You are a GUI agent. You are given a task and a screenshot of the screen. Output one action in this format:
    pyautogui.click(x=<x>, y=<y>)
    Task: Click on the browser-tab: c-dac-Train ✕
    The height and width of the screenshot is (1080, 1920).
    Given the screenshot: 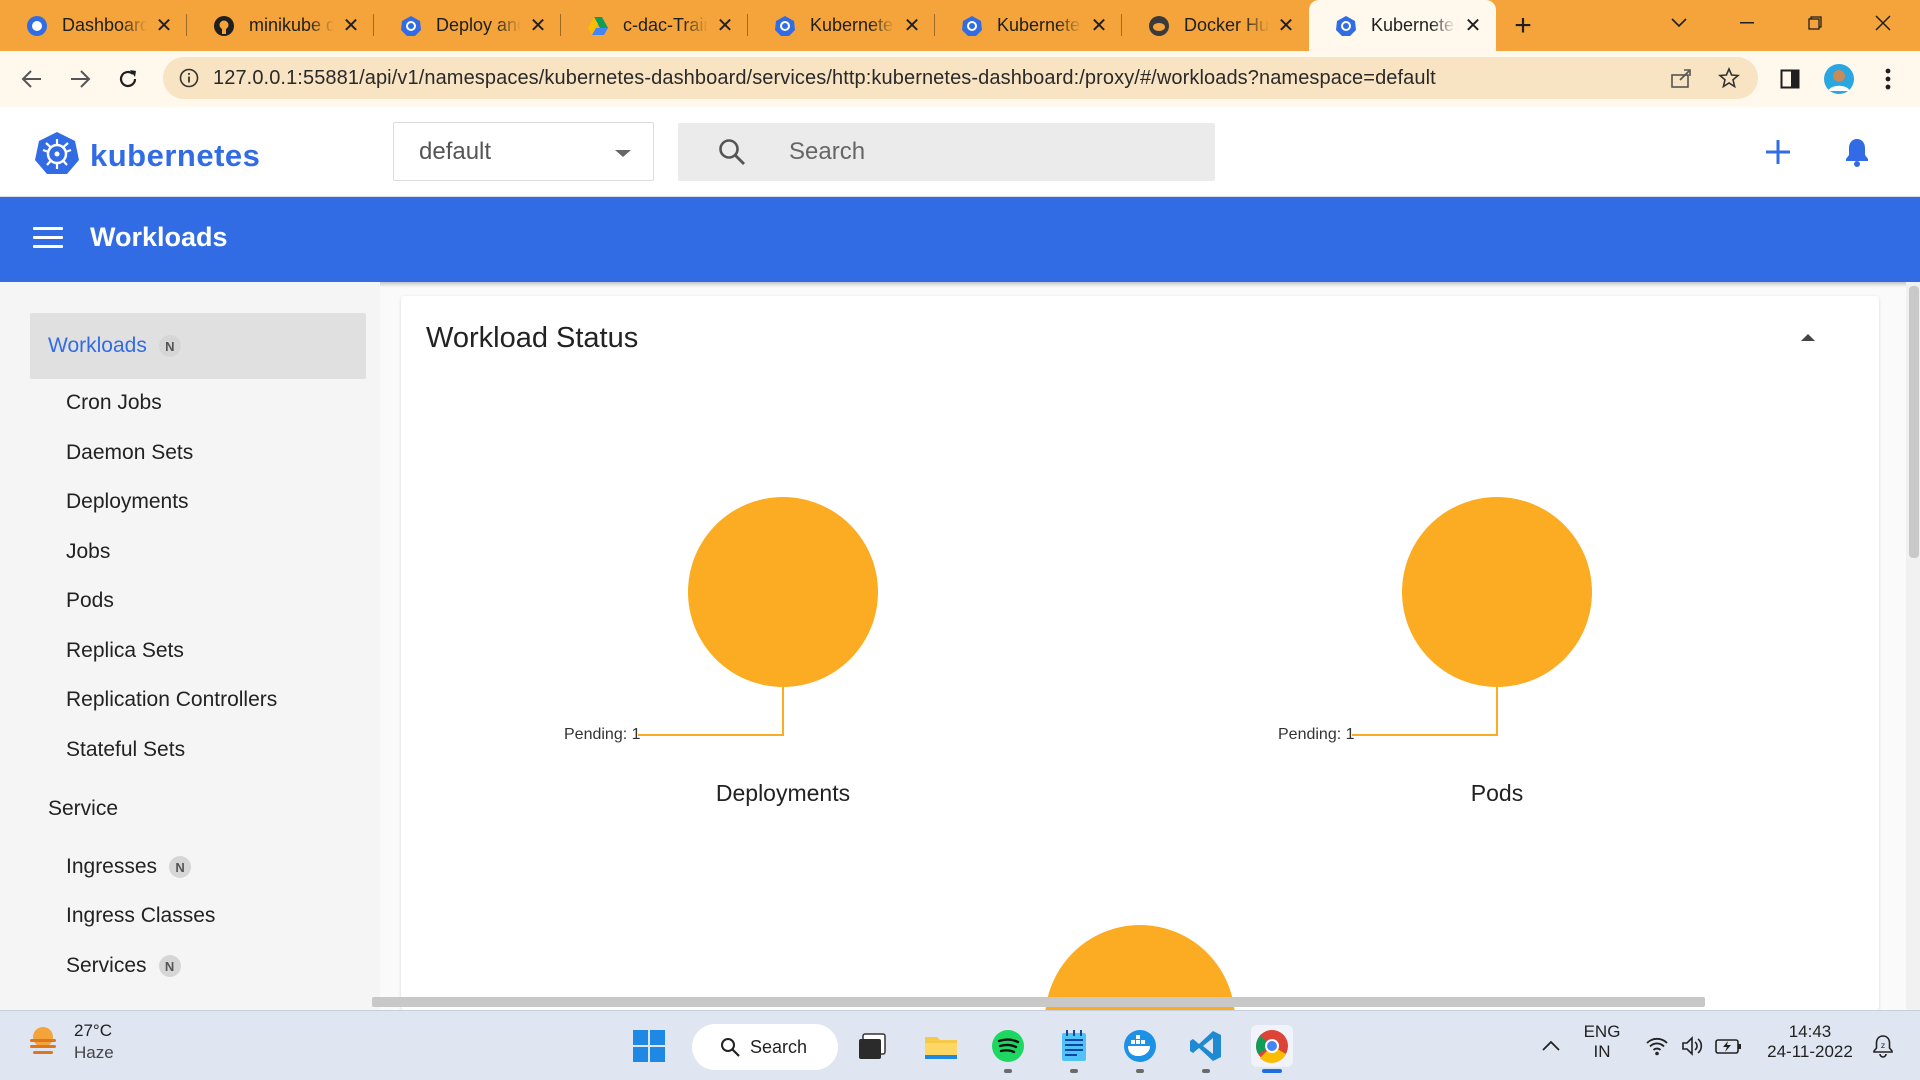 What is the action you would take?
    pyautogui.click(x=654, y=25)
    